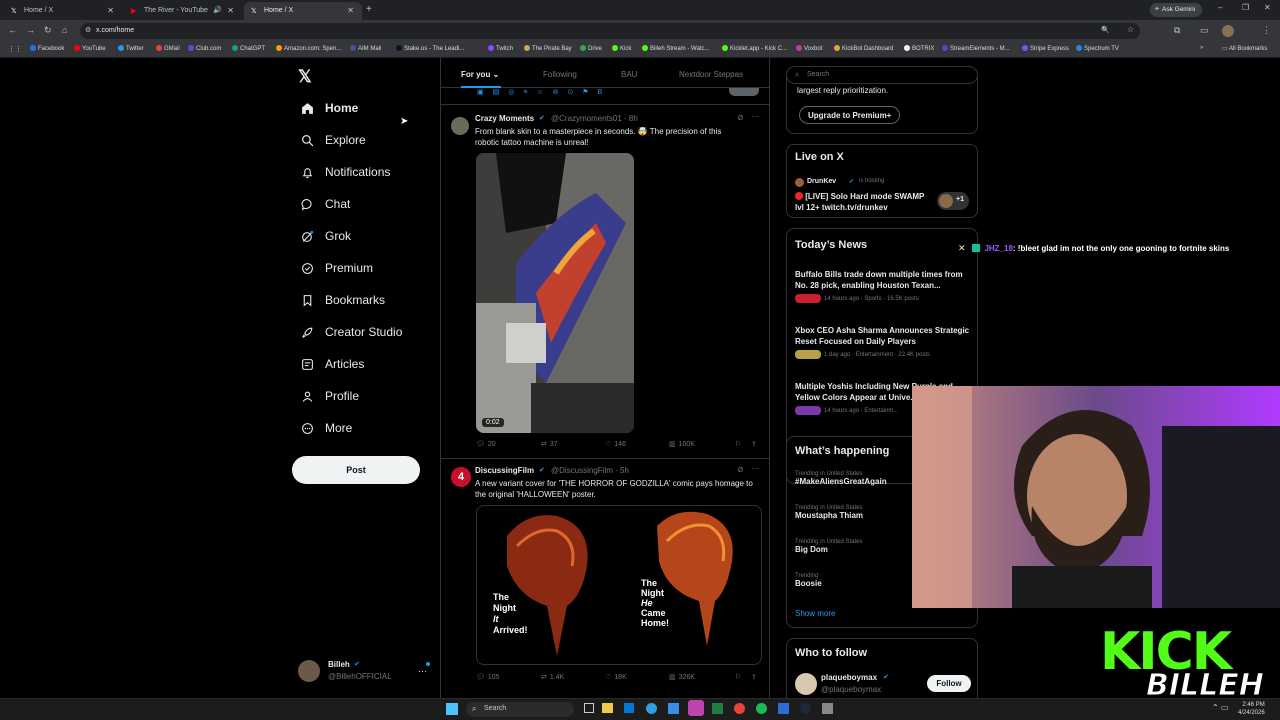 This screenshot has width=1280, height=720. I want to click on edge-icon, so click(651, 708).